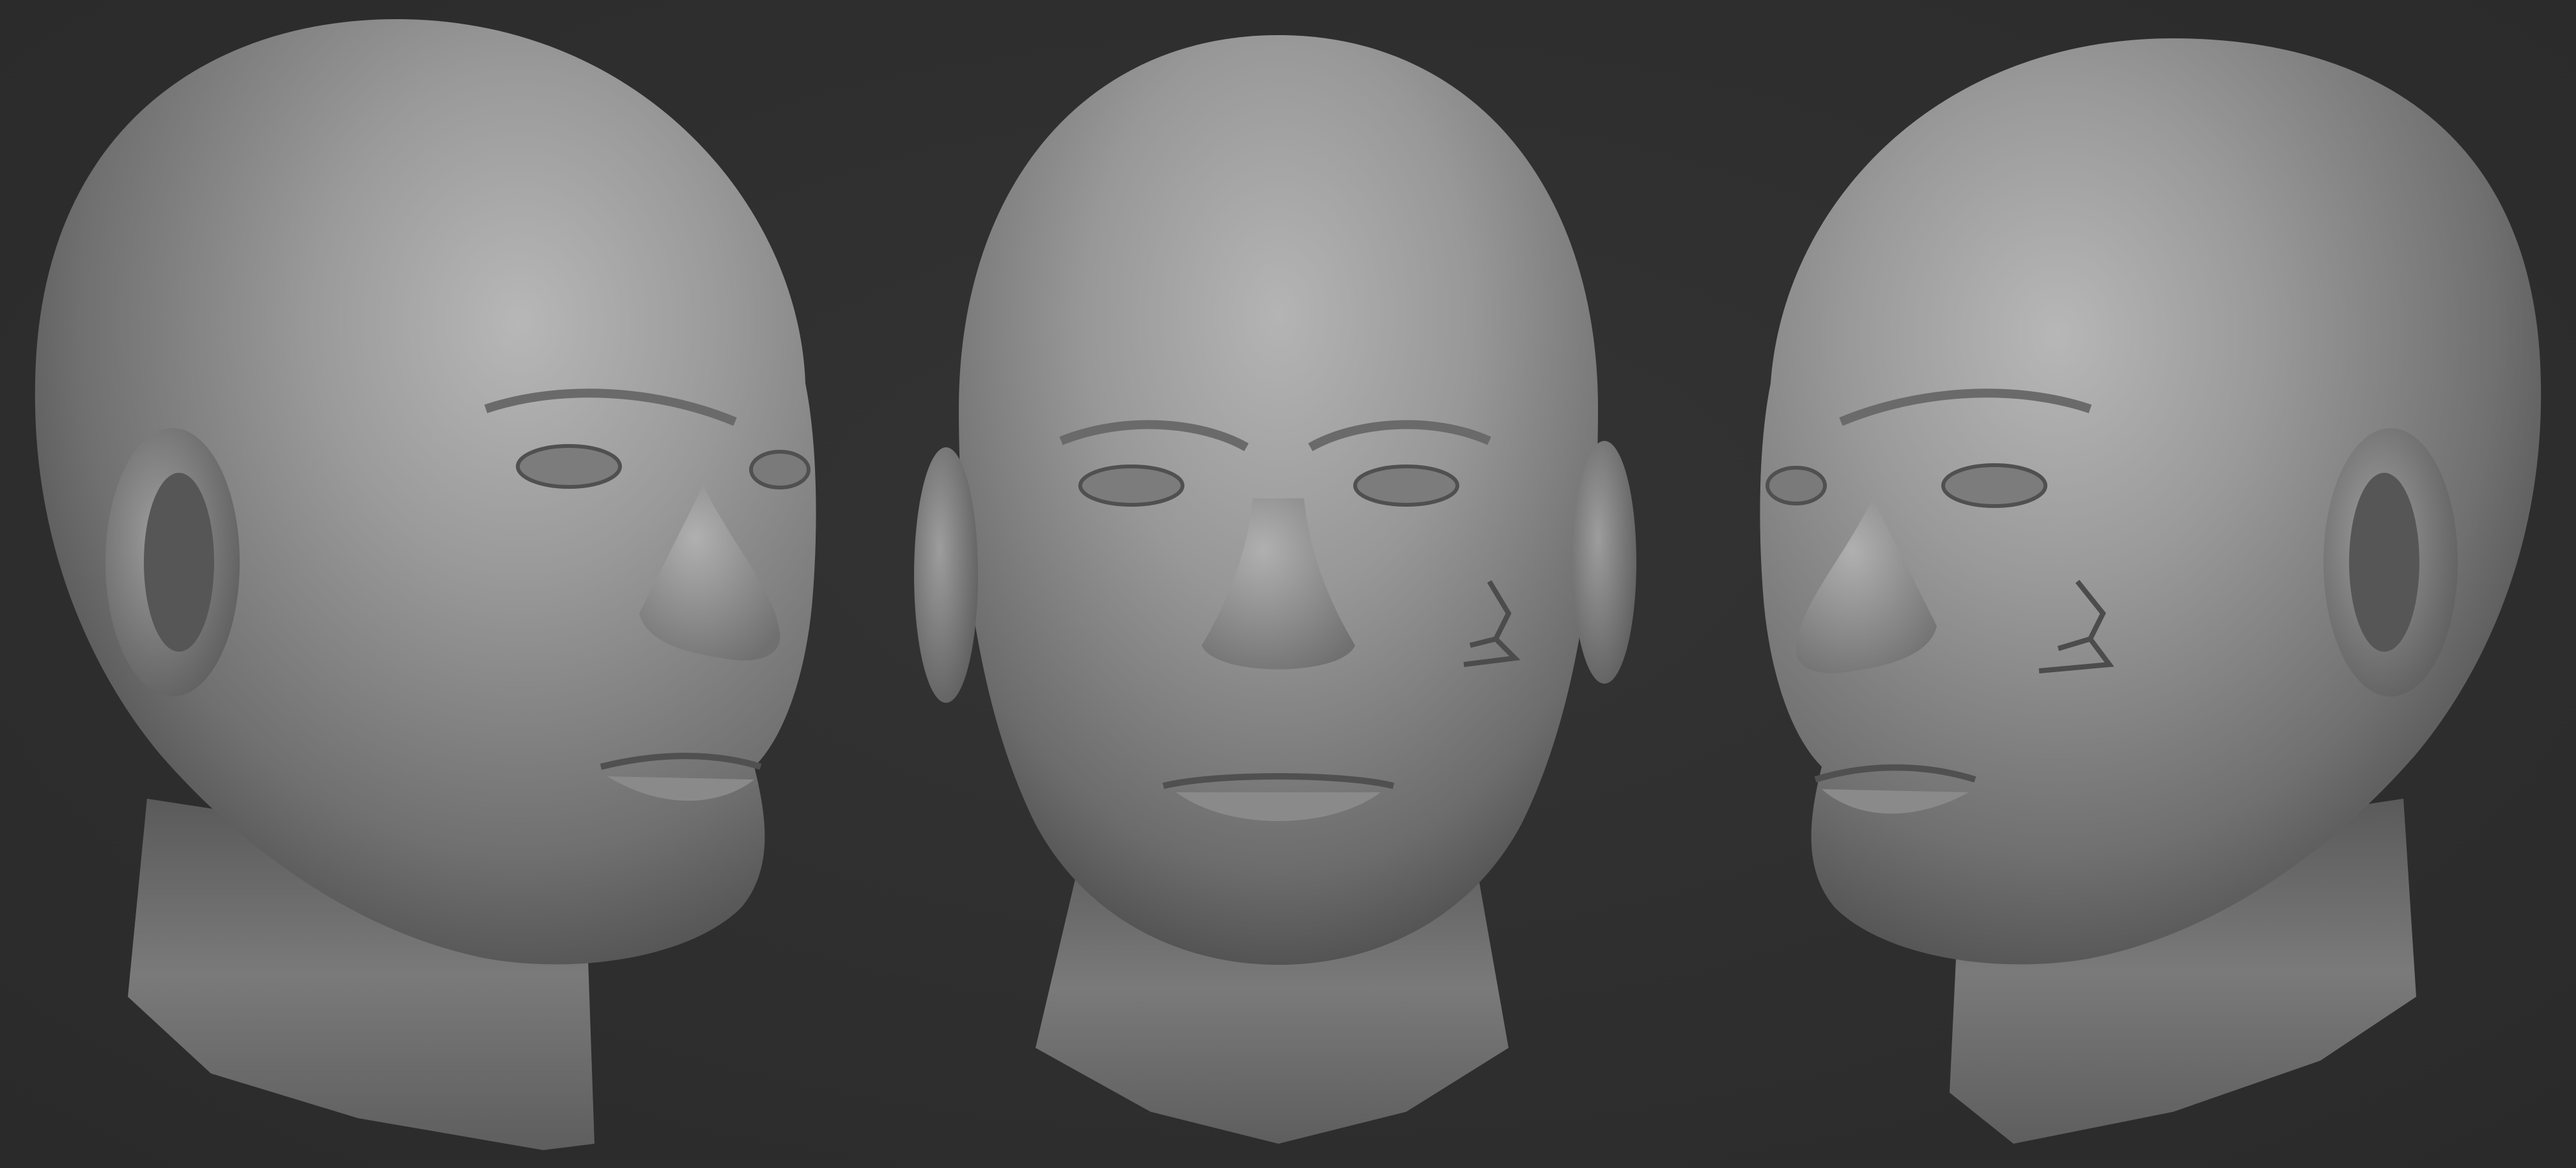  I want to click on eye-right-b, so click(1994, 485).